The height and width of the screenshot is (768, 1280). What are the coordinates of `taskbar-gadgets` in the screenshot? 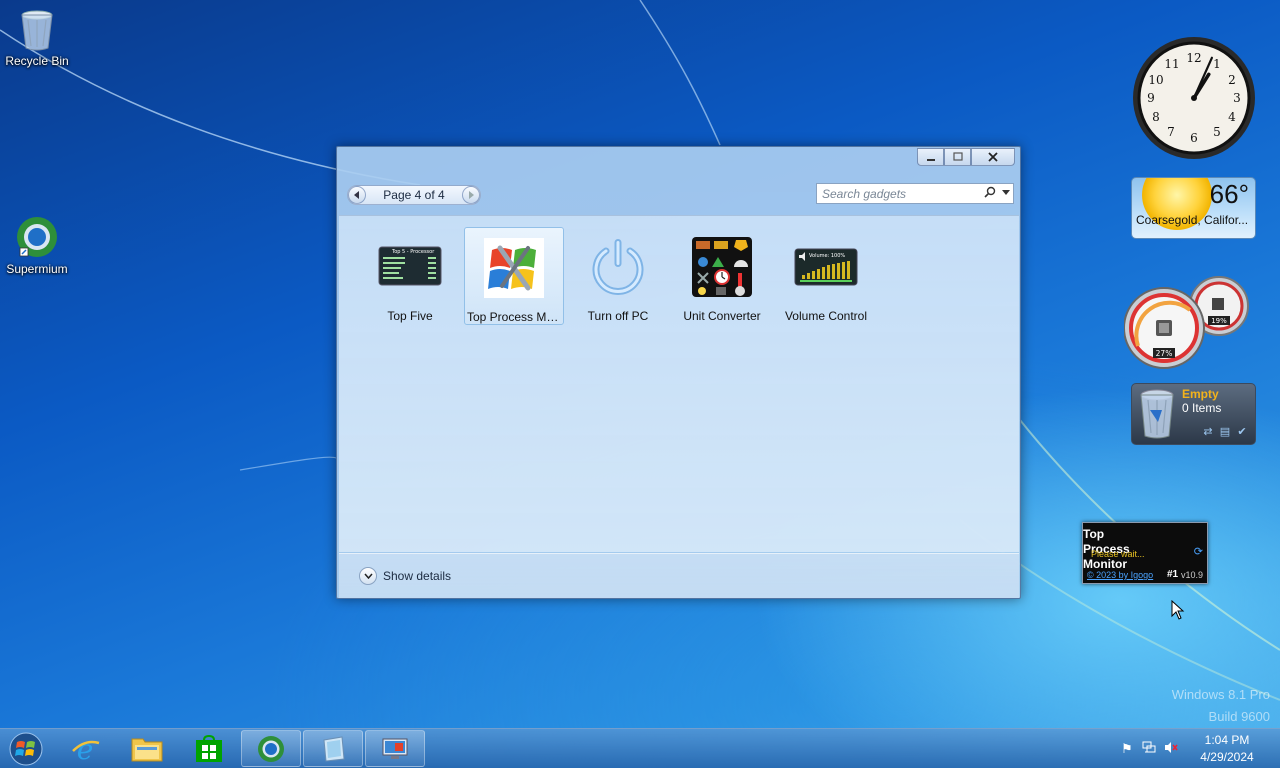 It's located at (333, 748).